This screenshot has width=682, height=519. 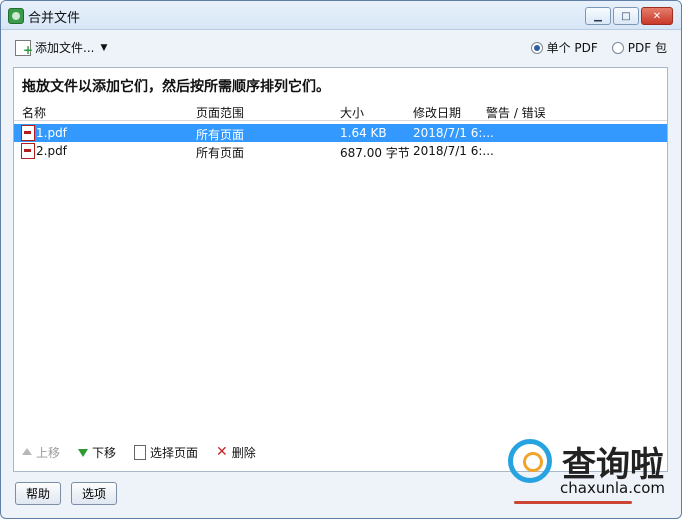 I want to click on footer-buttons: 帮助 选项, so click(x=66, y=493).